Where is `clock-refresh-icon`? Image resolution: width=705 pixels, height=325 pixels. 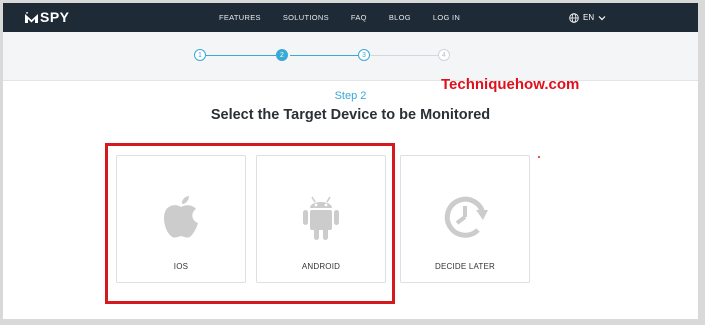
clock-refresh-icon is located at coordinates (466, 217).